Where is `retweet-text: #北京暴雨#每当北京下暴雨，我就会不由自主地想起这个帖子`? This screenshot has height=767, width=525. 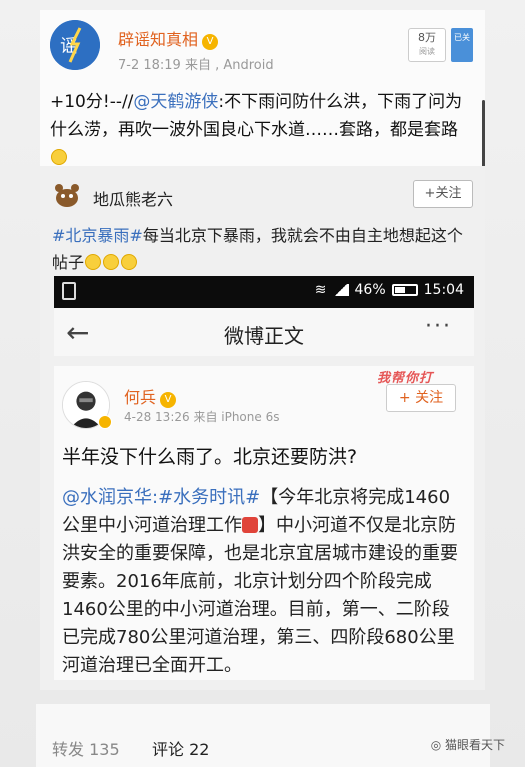
retweet-text: #北京暴雨#每当北京下暴雨，我就会不由自主地想起这个帖子 is located at coordinates (262, 249).